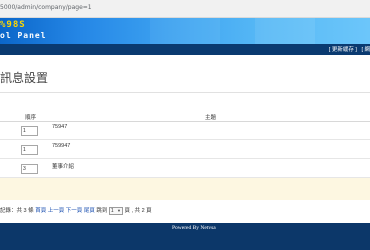  What do you see at coordinates (194, 228) in the screenshot?
I see `powered-by-link: Powered By Netvsa` at bounding box center [194, 228].